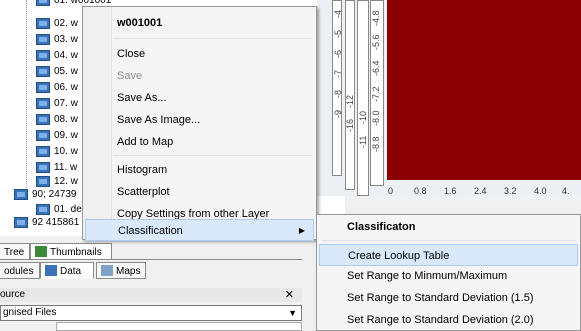 The height and width of the screenshot is (331, 581). What do you see at coordinates (448, 320) in the screenshot?
I see `submenu-item-range-stddev-2-0: Set Range to Standard Deviation (2.0)` at bounding box center [448, 320].